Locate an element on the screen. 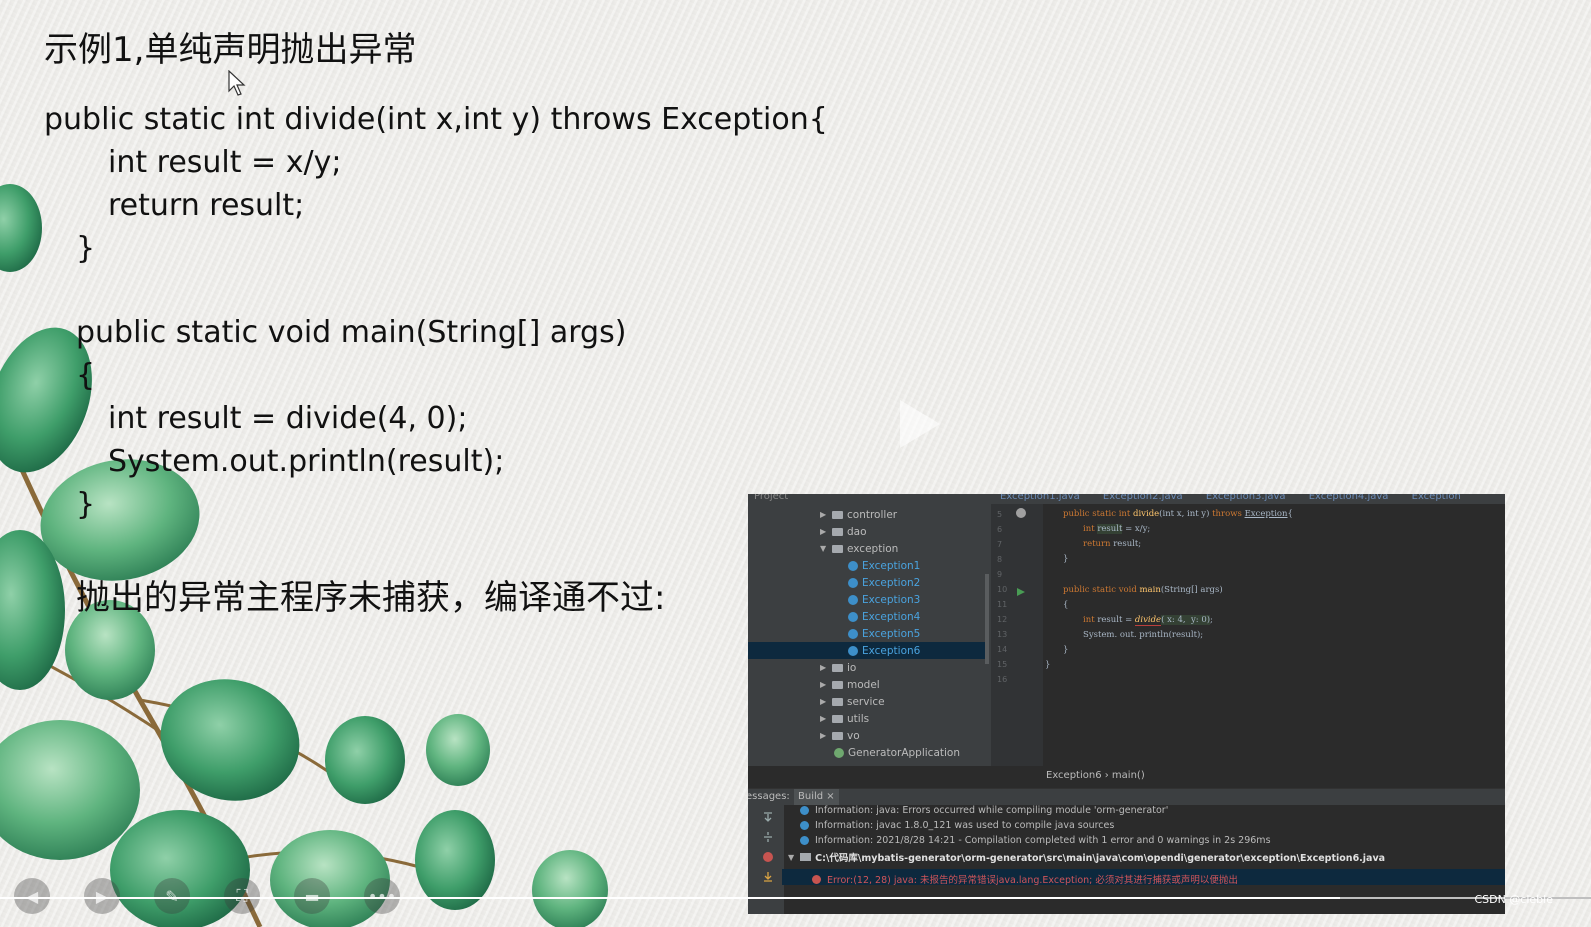 This screenshot has height=927, width=1591. error-filter-icon is located at coordinates (768, 857).